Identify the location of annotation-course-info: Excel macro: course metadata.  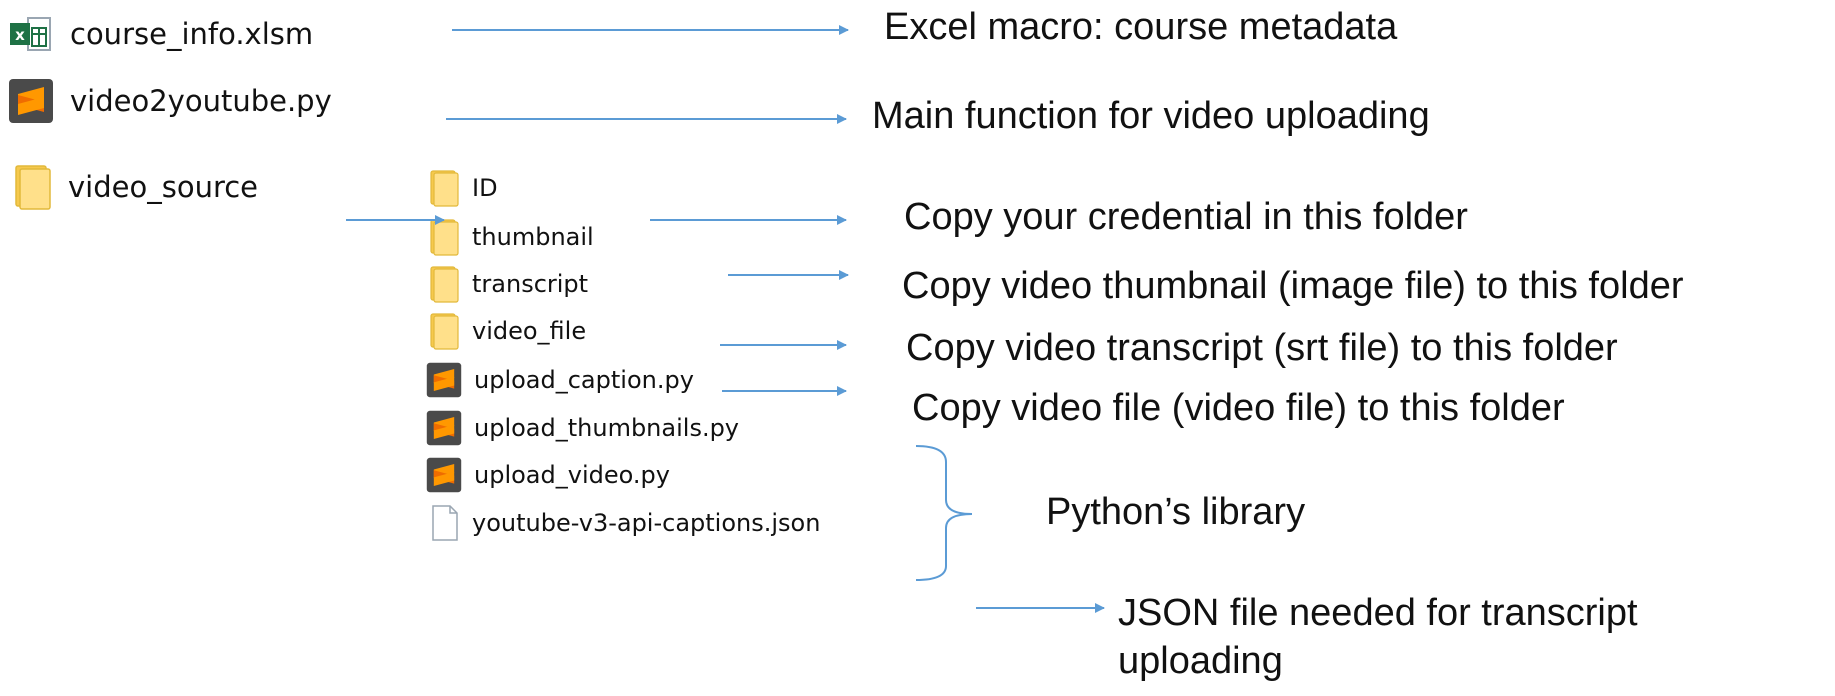
(1141, 27).